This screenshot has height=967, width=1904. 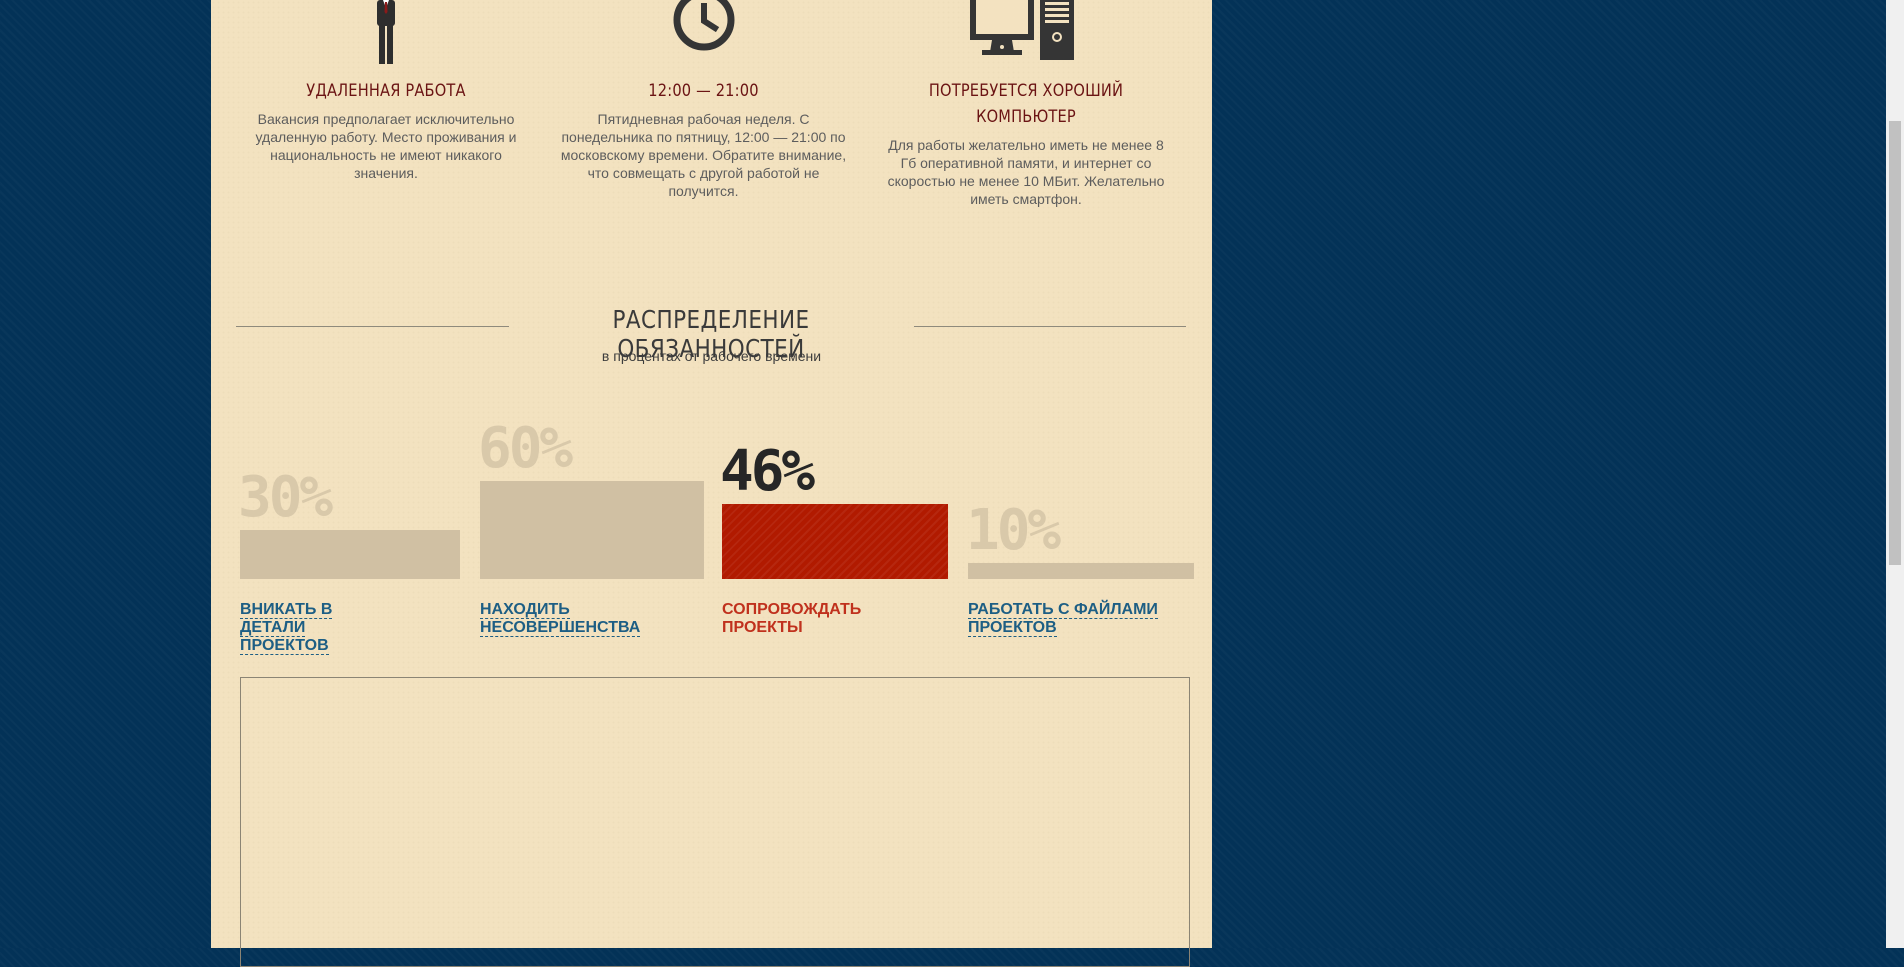 I want to click on duty-label-text: РАБОТАТЬ С ФАЙЛАМИ ПРОЕКТОВ, so click(x=1063, y=619).